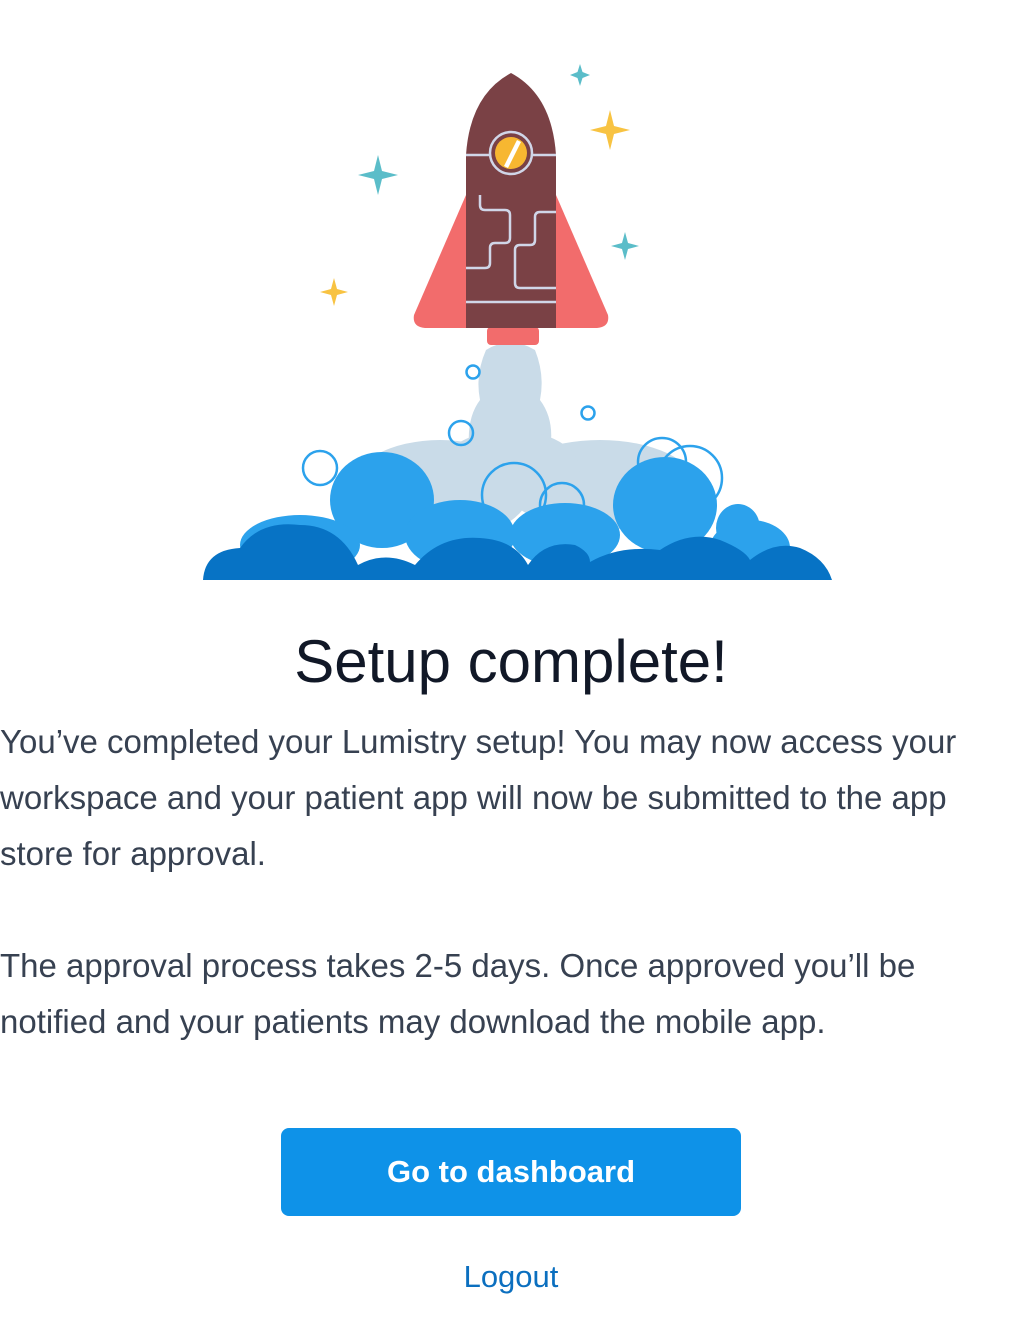 This screenshot has height=1340, width=1022. What do you see at coordinates (511, 1172) in the screenshot?
I see `go-to-dashboard-button: Go to dashboard` at bounding box center [511, 1172].